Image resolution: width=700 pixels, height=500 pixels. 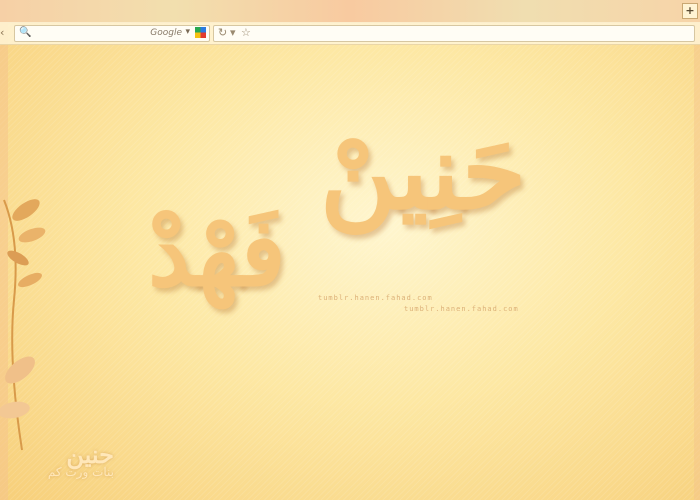 I want to click on browser-toolbar: ‹ 🔍 Google ▾ ↻ ▾ ☆, so click(x=350, y=33).